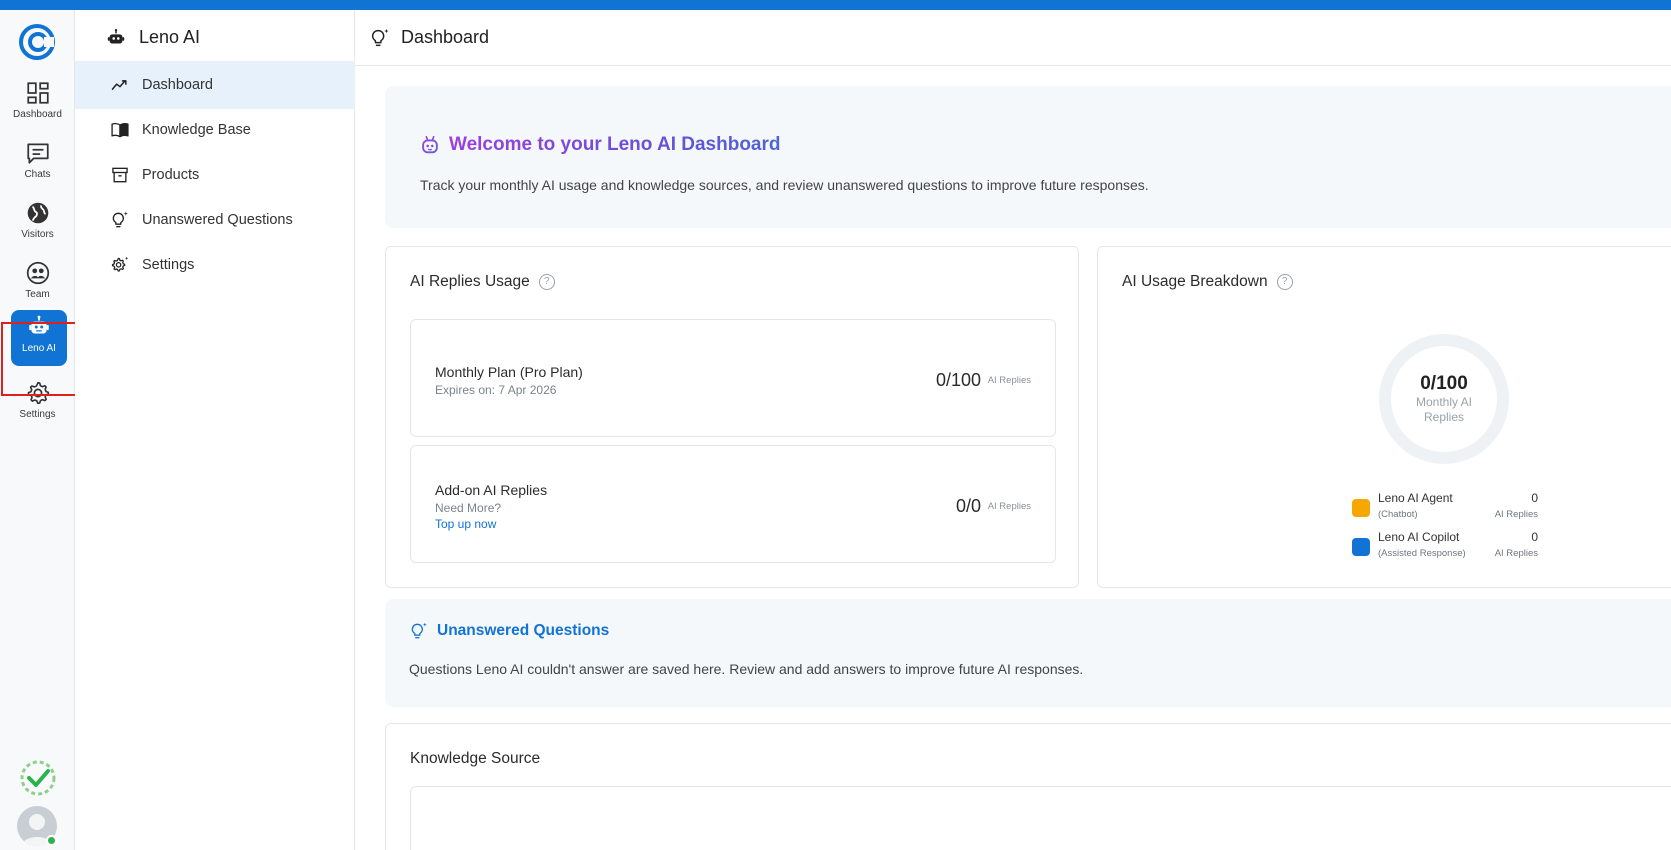  I want to click on sidebar-item-settings: Settings, so click(215, 265).